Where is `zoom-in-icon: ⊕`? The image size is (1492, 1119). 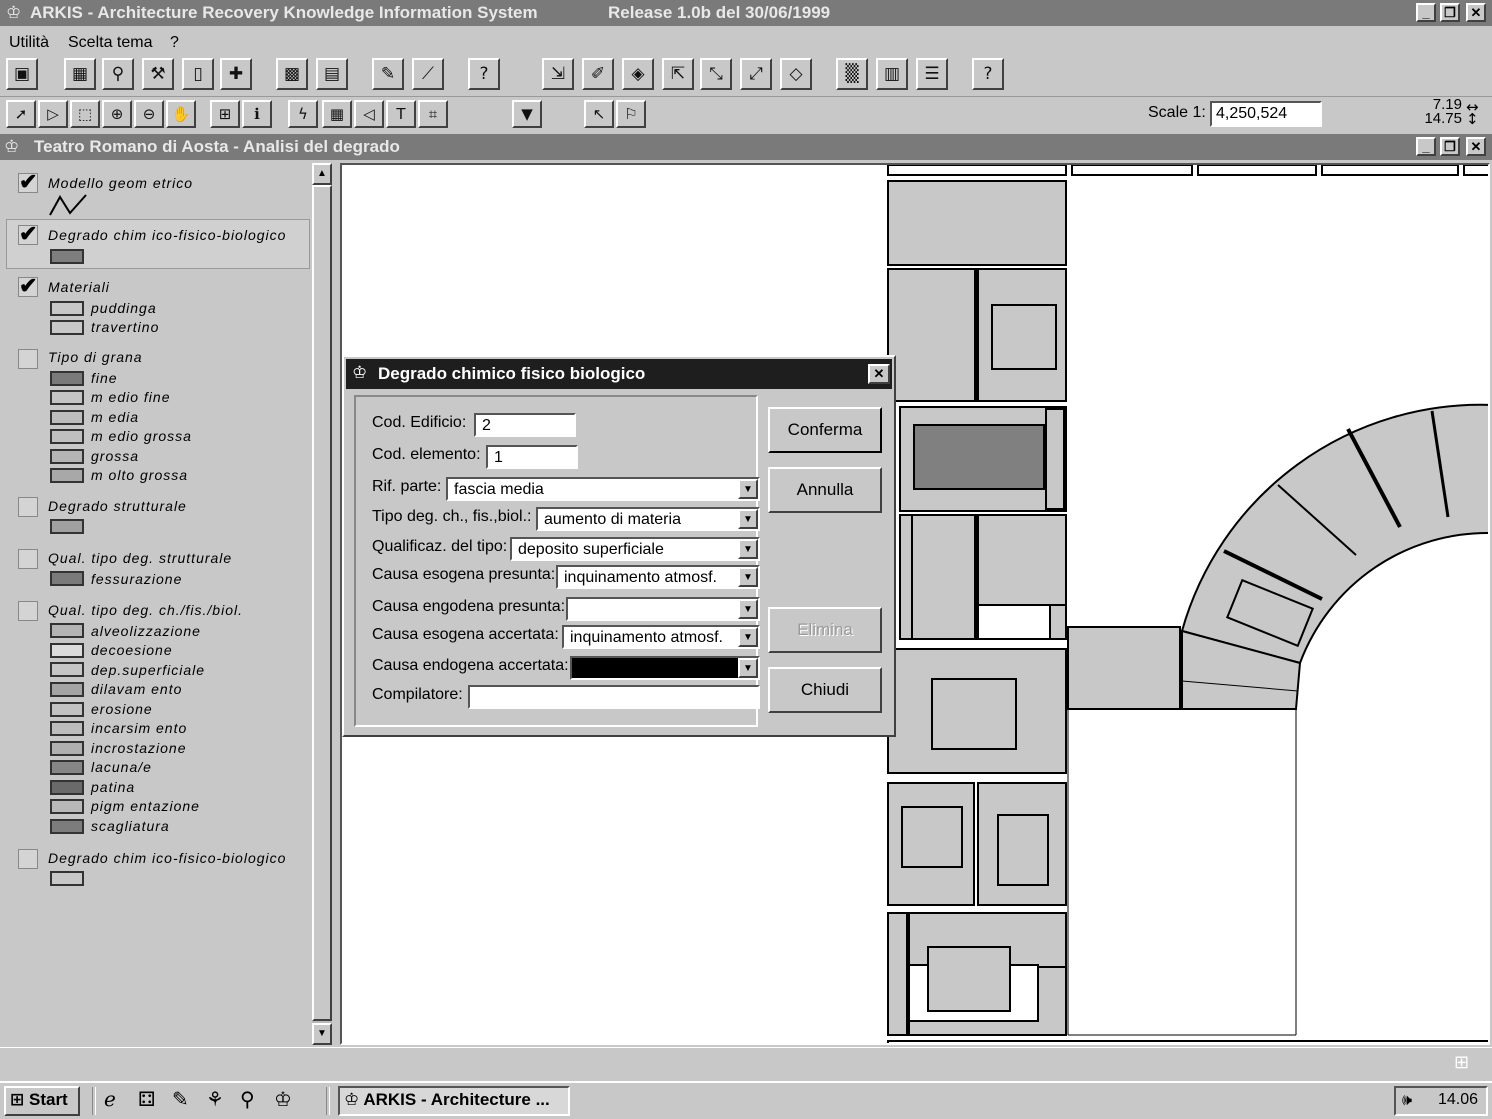 zoom-in-icon: ⊕ is located at coordinates (117, 114).